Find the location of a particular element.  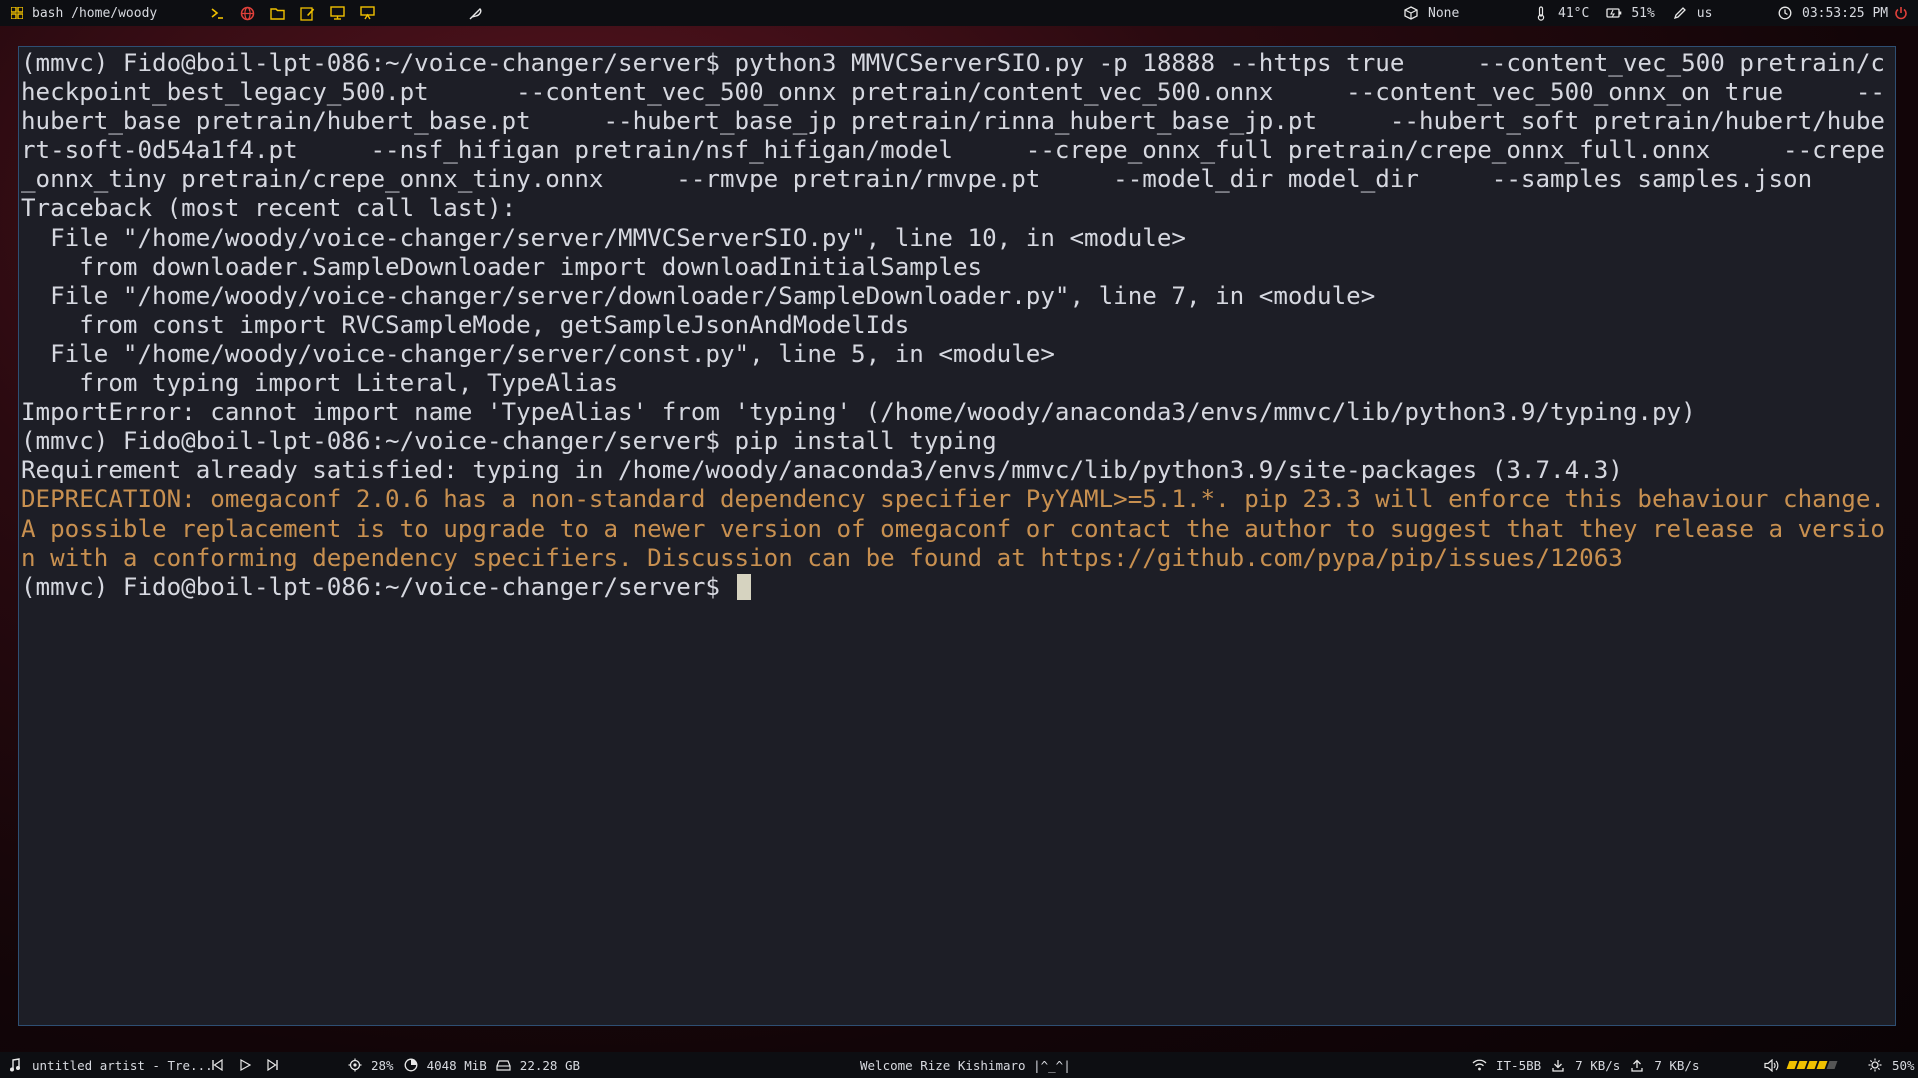

terminal-cursor is located at coordinates (743, 586).